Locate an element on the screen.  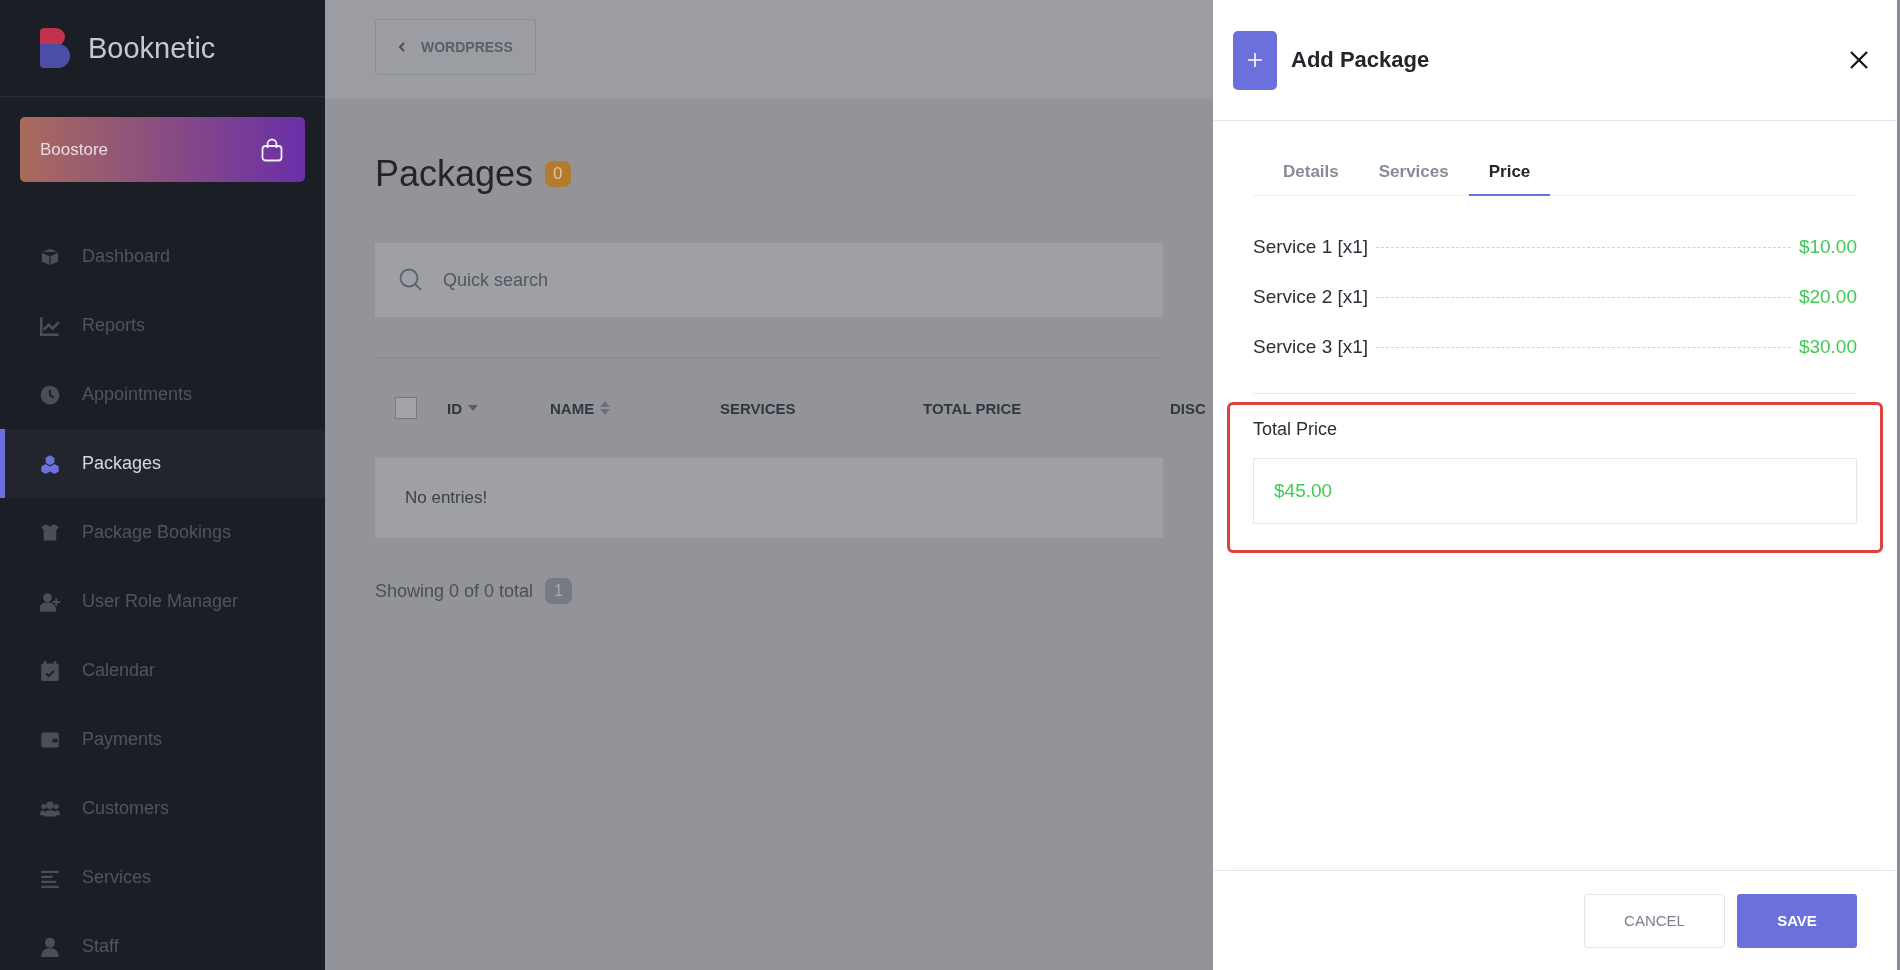
column-header: TOTAL PRICE is located at coordinates (972, 408).